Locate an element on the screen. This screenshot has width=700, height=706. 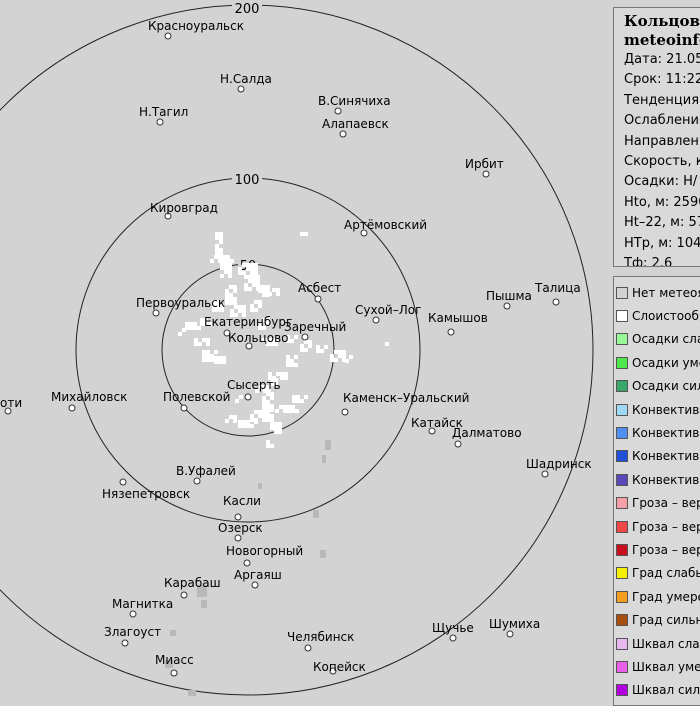
legend-label: Шквал сил is located at coordinates (666, 690).